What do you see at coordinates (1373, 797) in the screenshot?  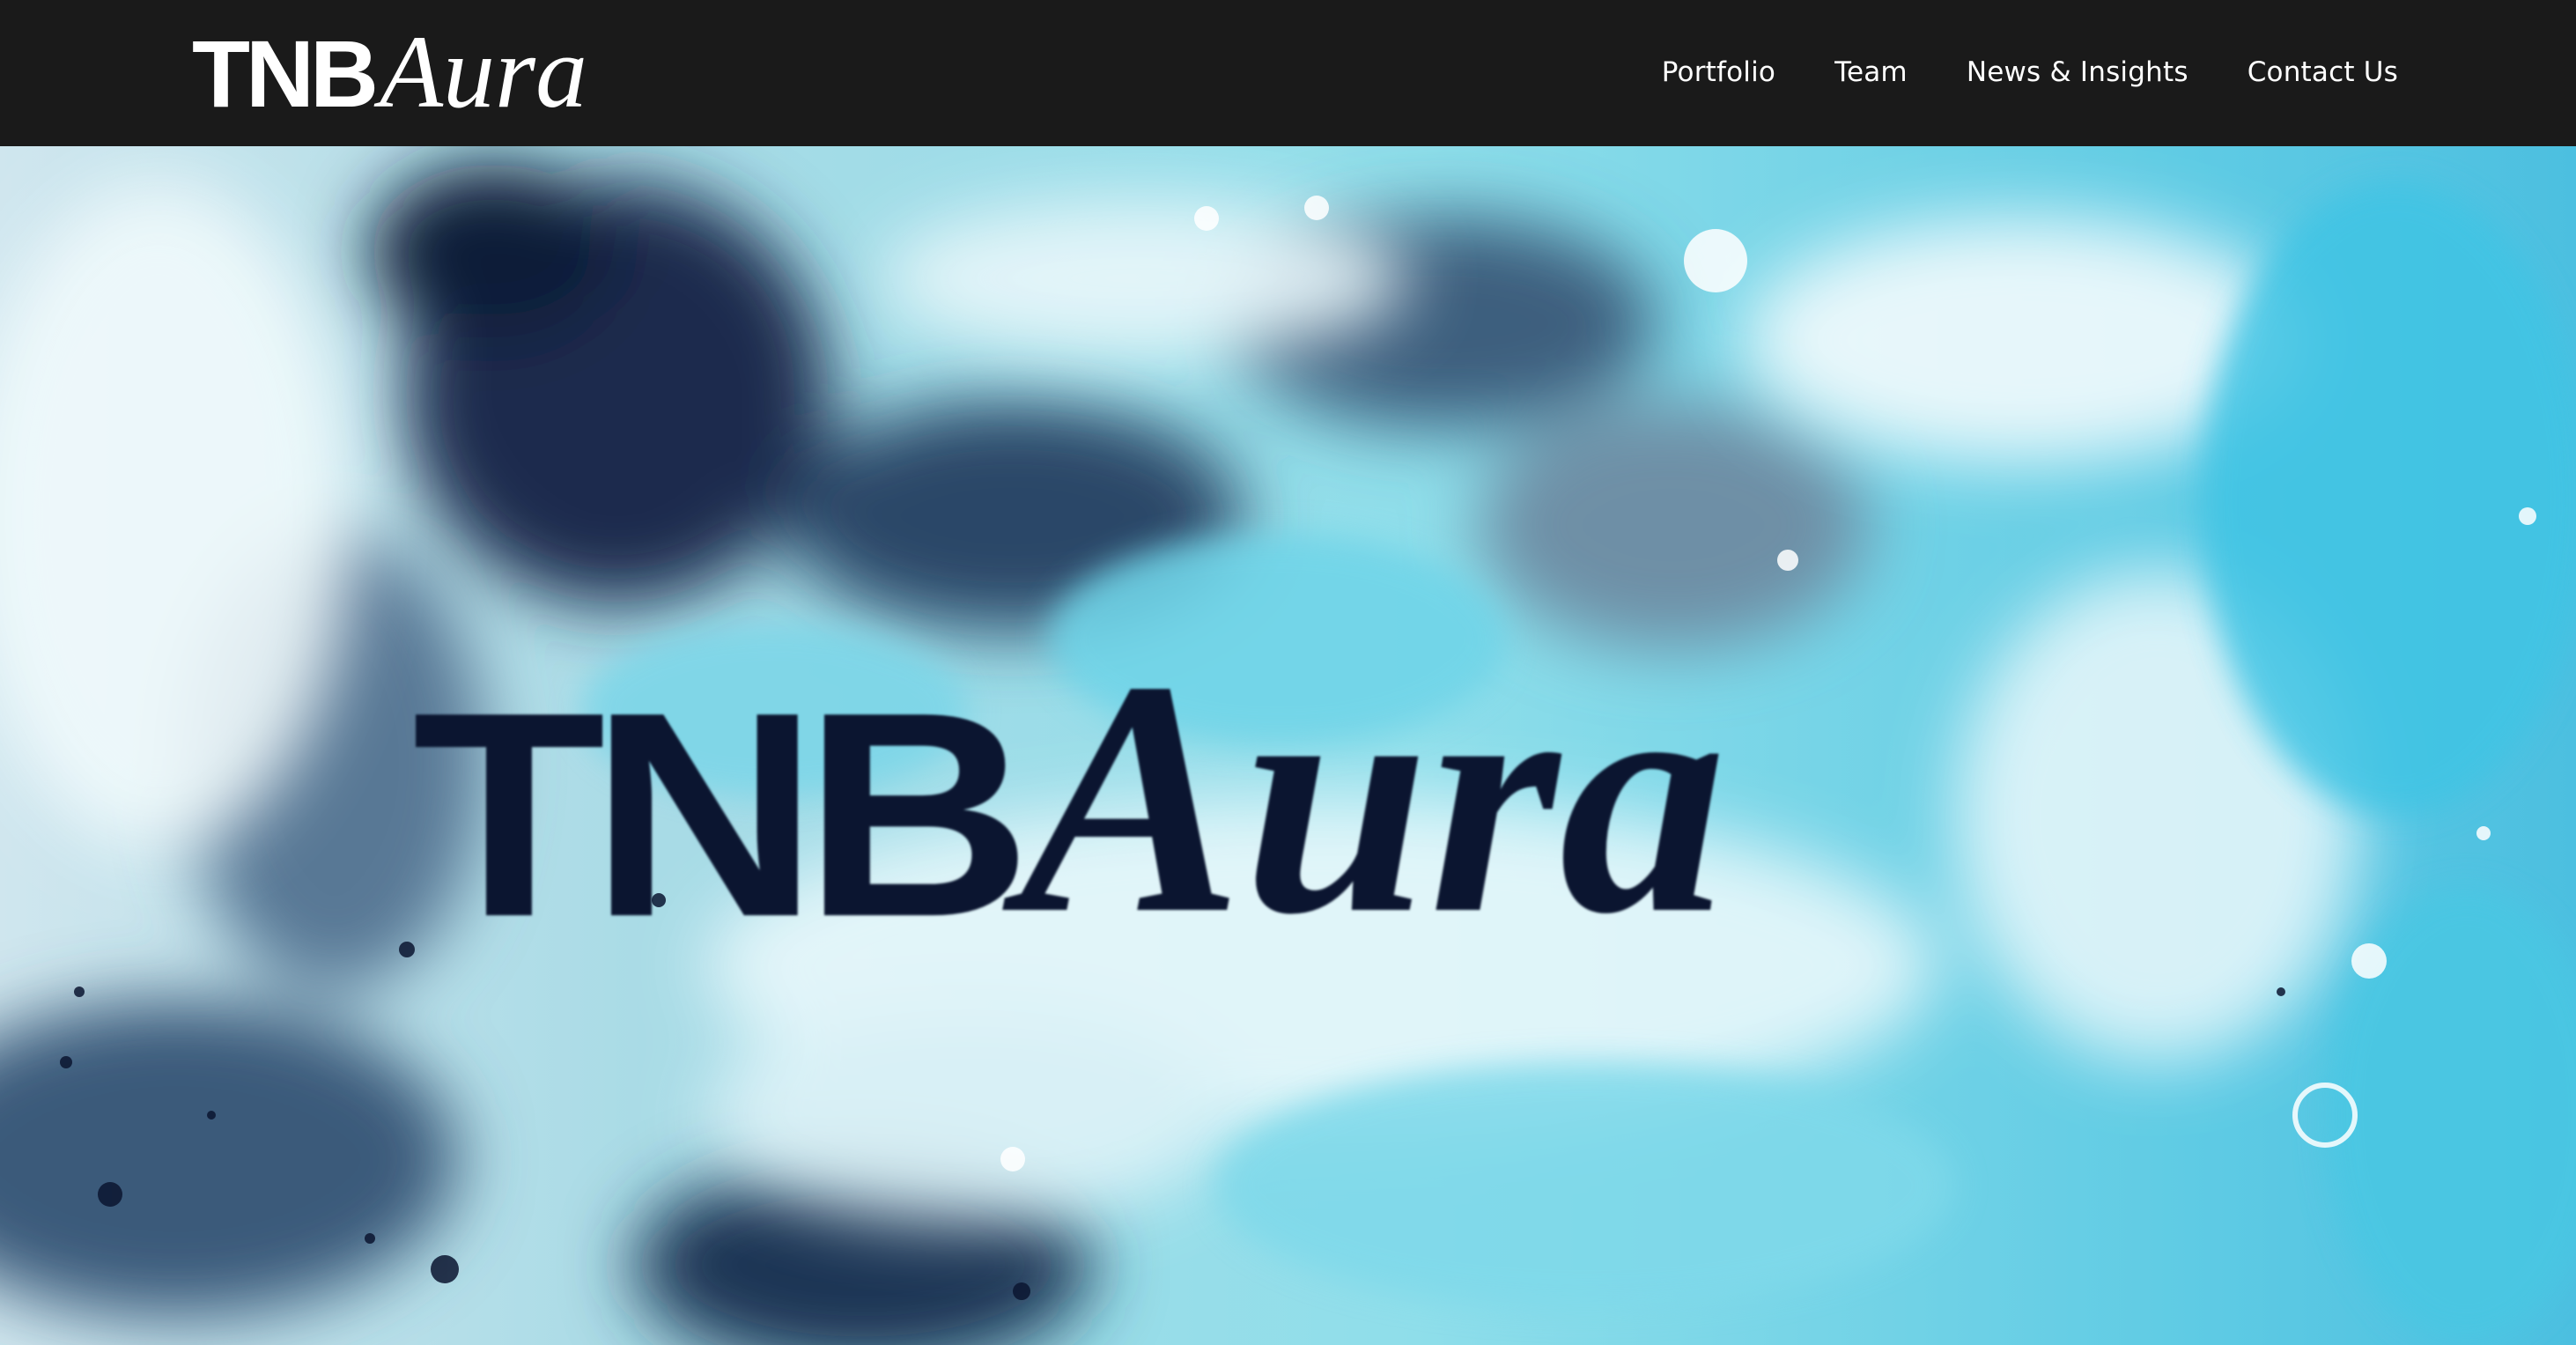 I see `hero-title-italic: Aura` at bounding box center [1373, 797].